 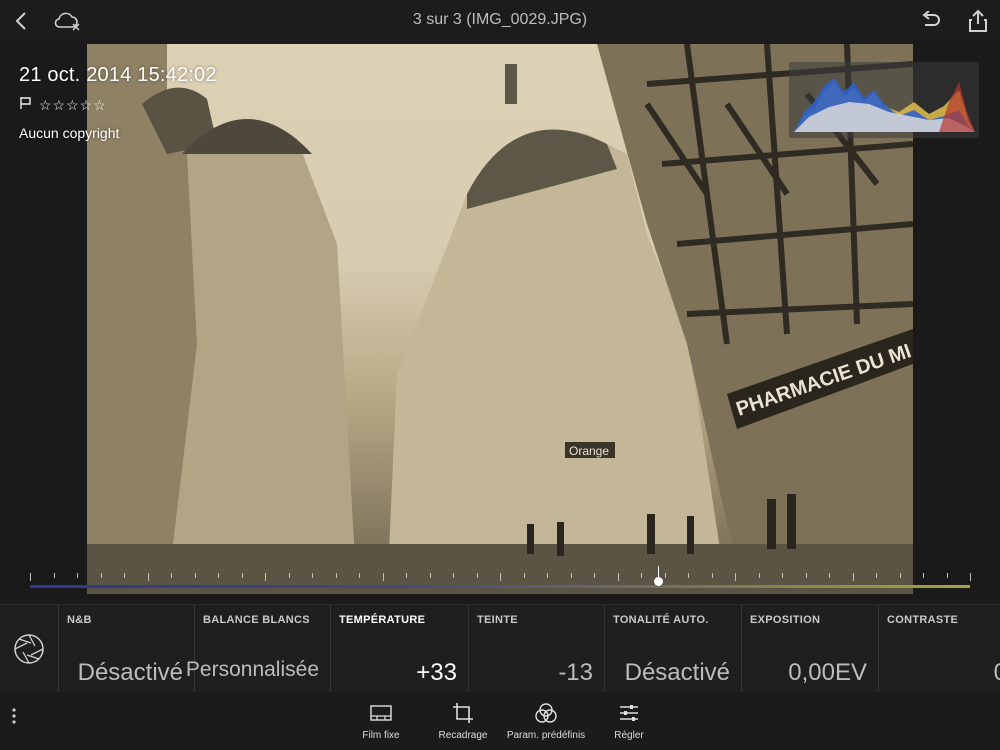 I want to click on tool-label: Param. prédéfinis, so click(x=546, y=735).